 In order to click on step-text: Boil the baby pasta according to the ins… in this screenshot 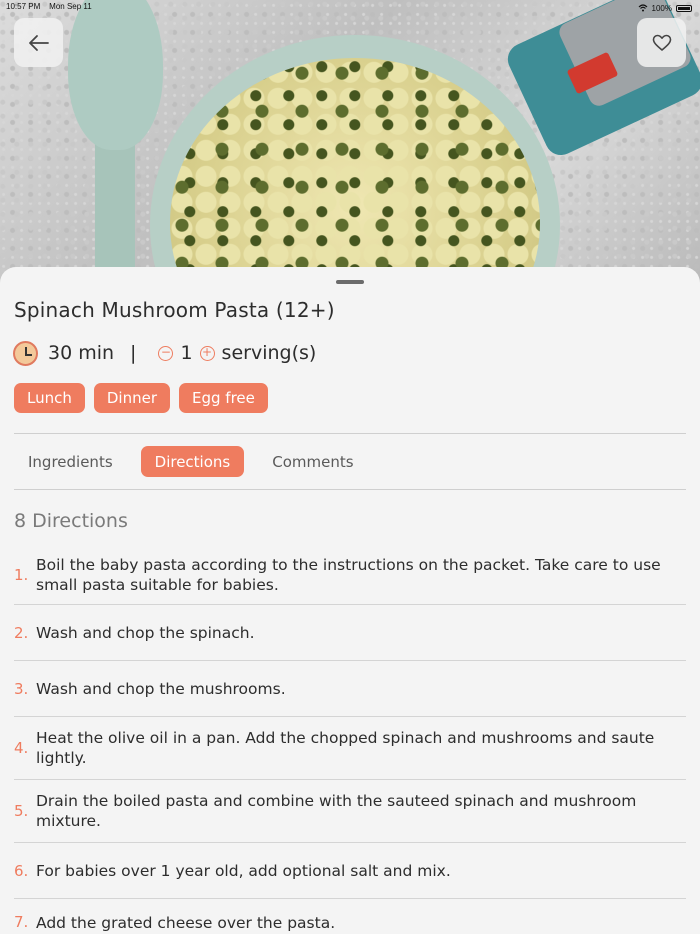, I will do `click(348, 574)`.